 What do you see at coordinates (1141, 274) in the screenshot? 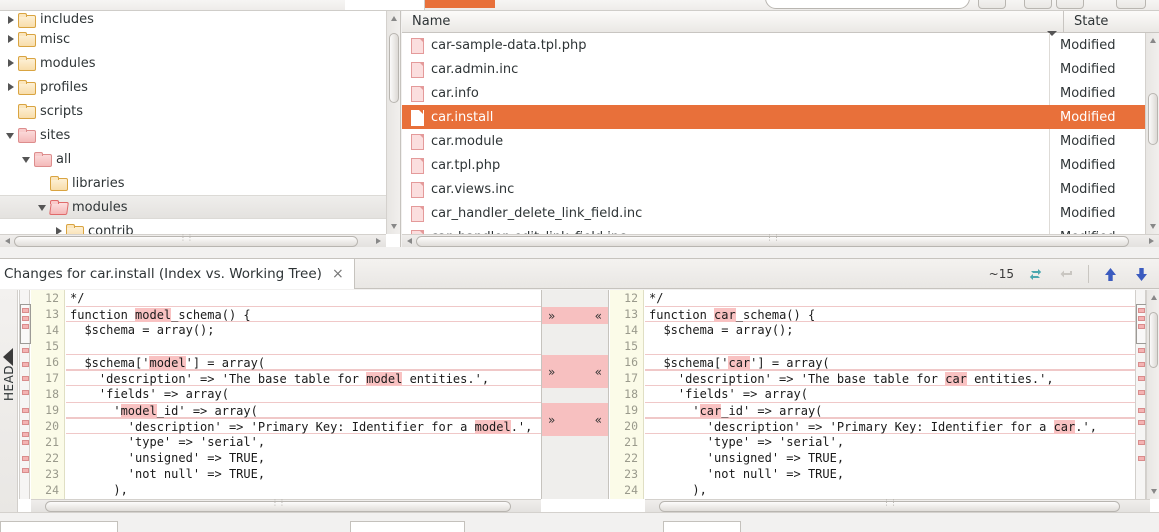
I see `arrow-down-icon` at bounding box center [1141, 274].